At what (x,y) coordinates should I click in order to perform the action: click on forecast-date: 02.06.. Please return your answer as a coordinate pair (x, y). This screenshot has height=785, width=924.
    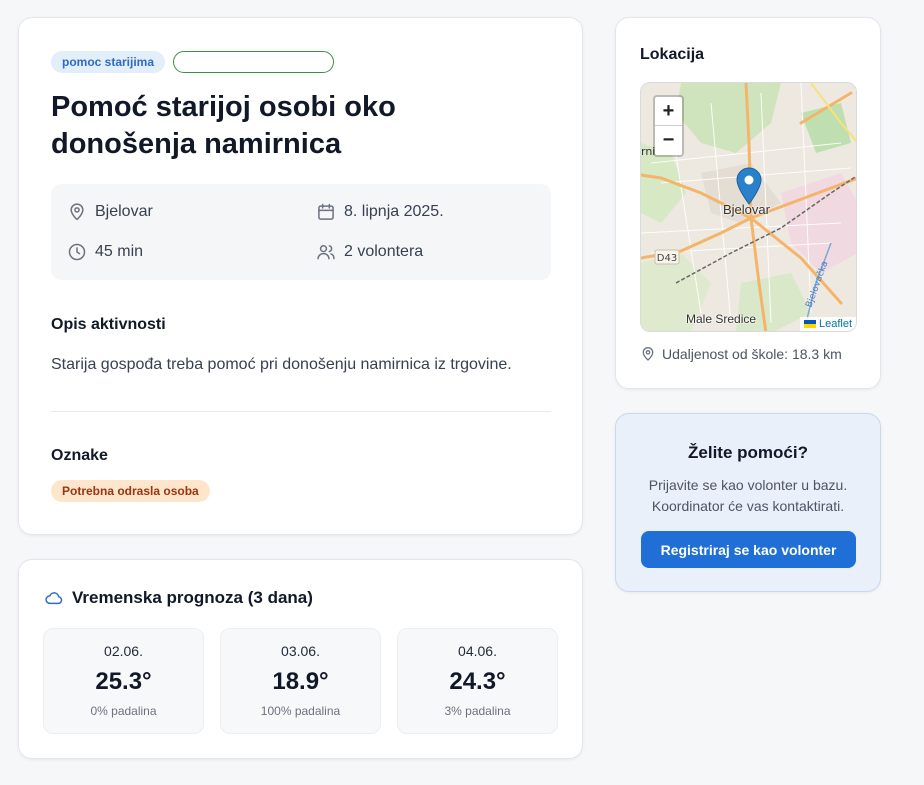
    Looking at the image, I should click on (123, 651).